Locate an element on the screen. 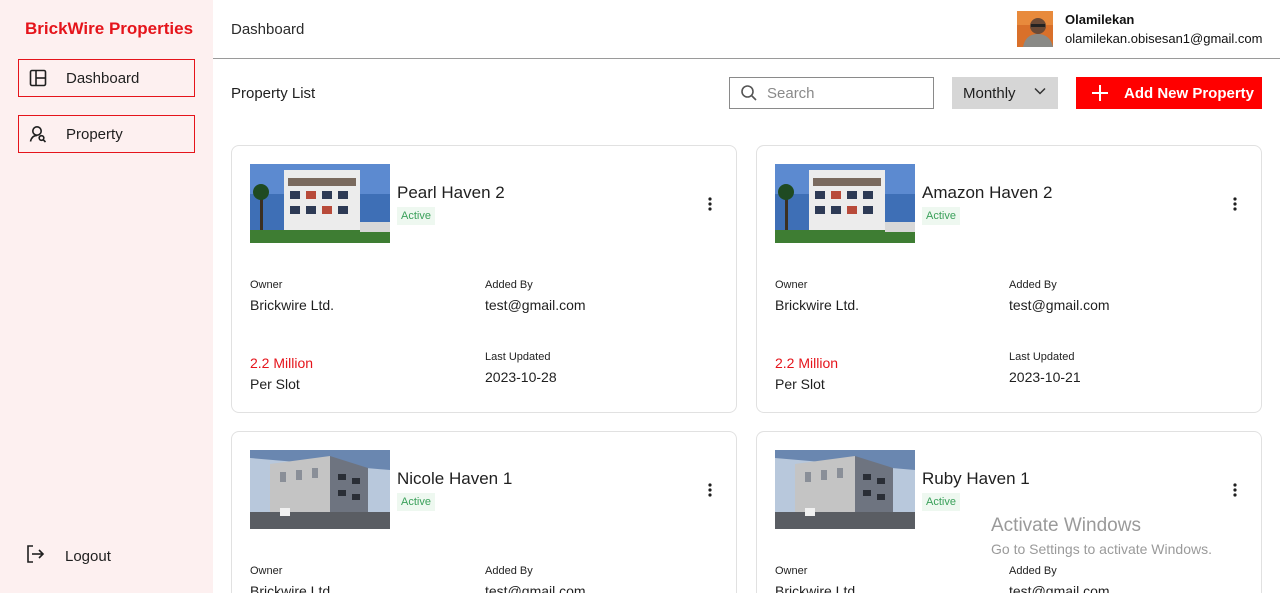 This screenshot has width=1280, height=593. logout-icon is located at coordinates (35, 556).